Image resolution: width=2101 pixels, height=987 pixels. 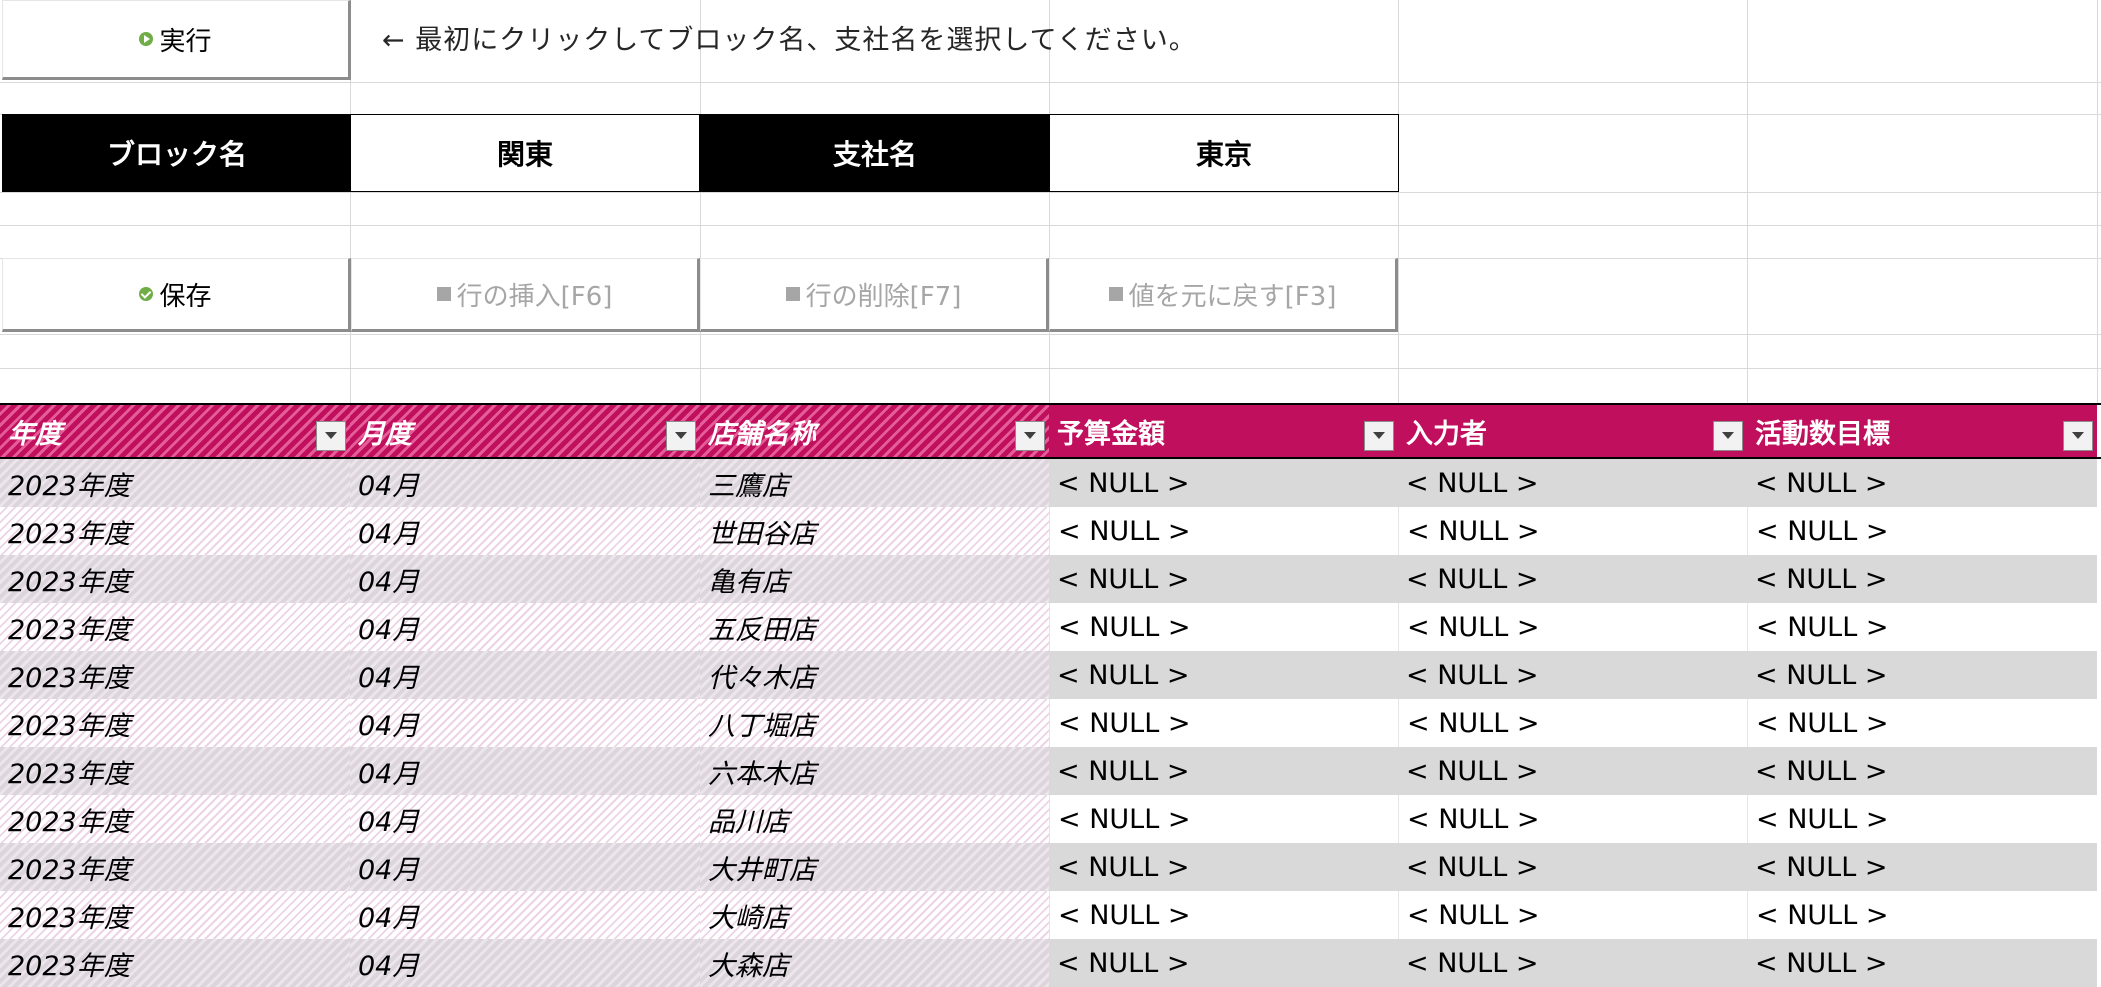 What do you see at coordinates (874, 675) in the screenshot?
I see `table-cell: 代々木店` at bounding box center [874, 675].